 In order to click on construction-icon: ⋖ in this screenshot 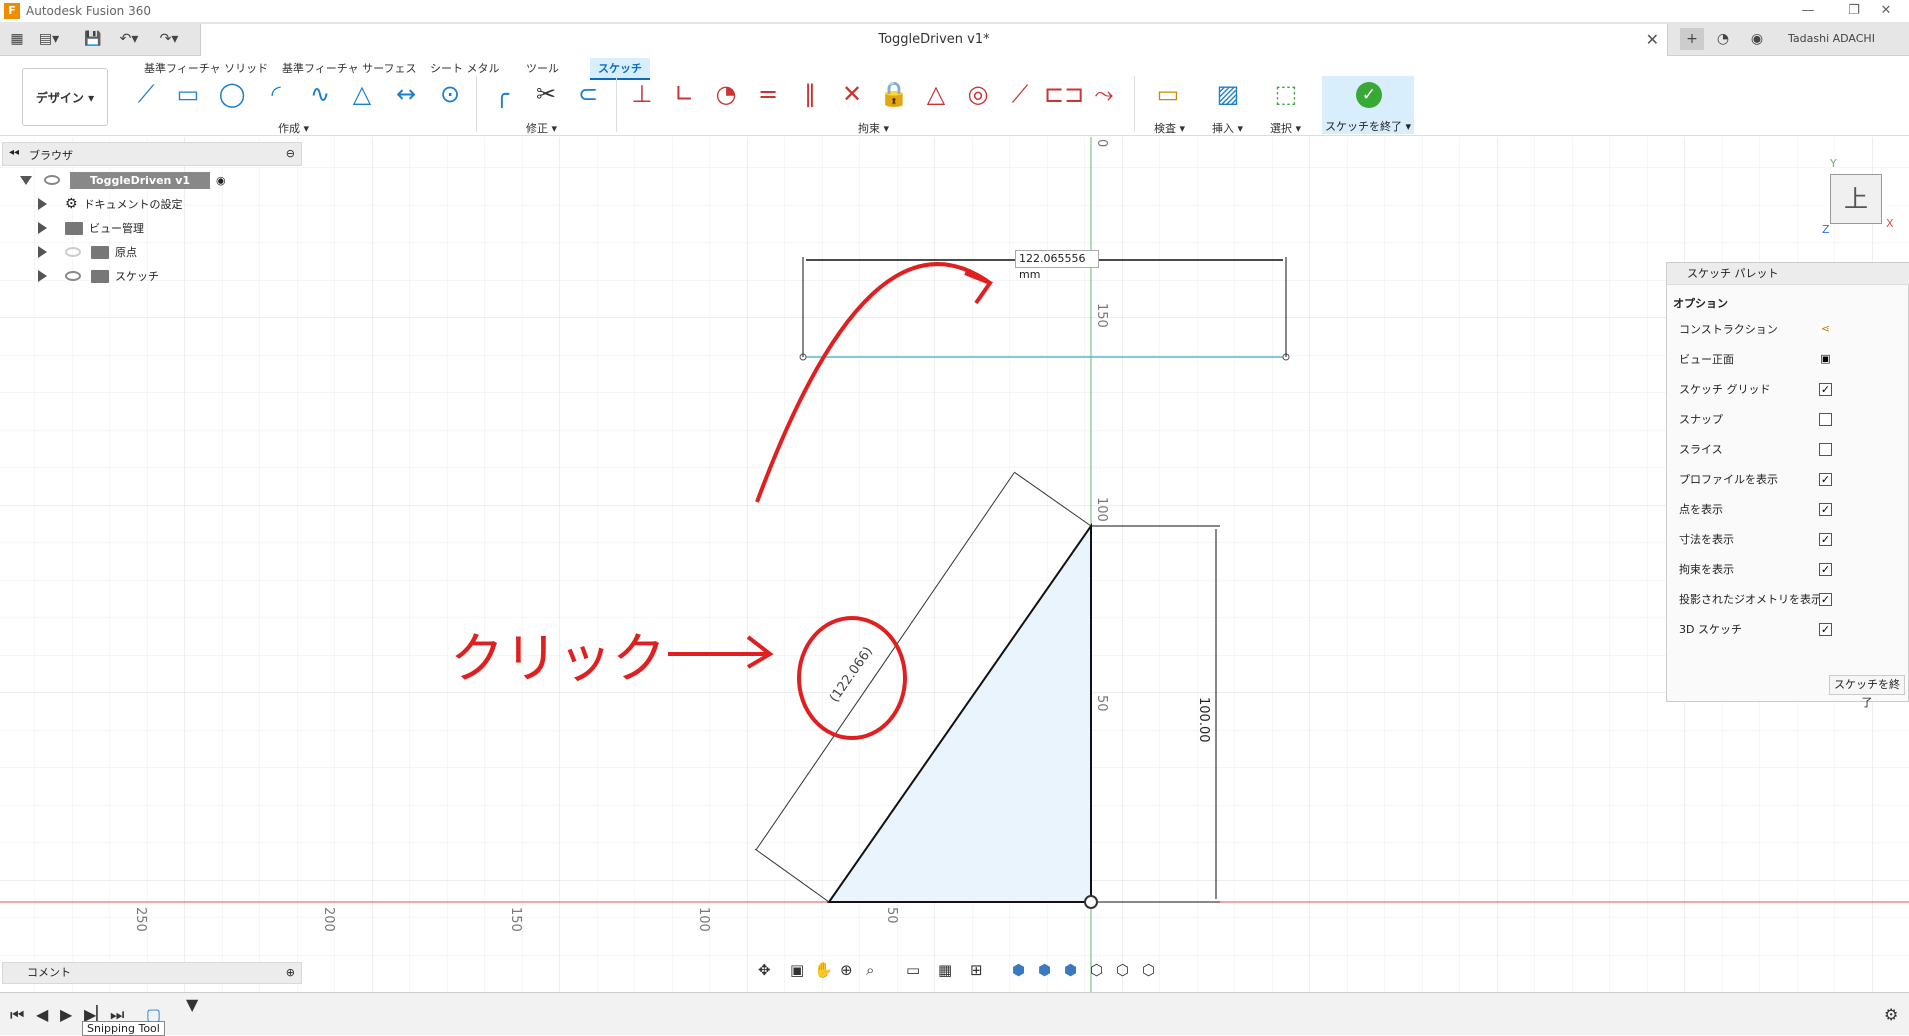, I will do `click(1825, 329)`.